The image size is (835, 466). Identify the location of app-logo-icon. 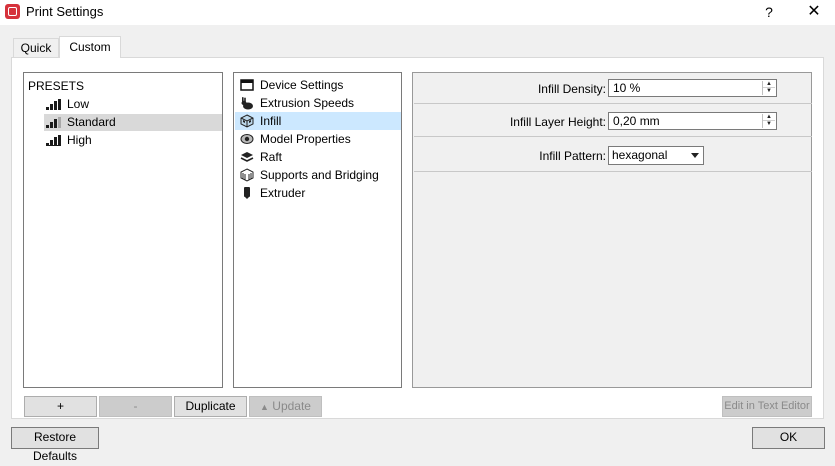
(12, 11).